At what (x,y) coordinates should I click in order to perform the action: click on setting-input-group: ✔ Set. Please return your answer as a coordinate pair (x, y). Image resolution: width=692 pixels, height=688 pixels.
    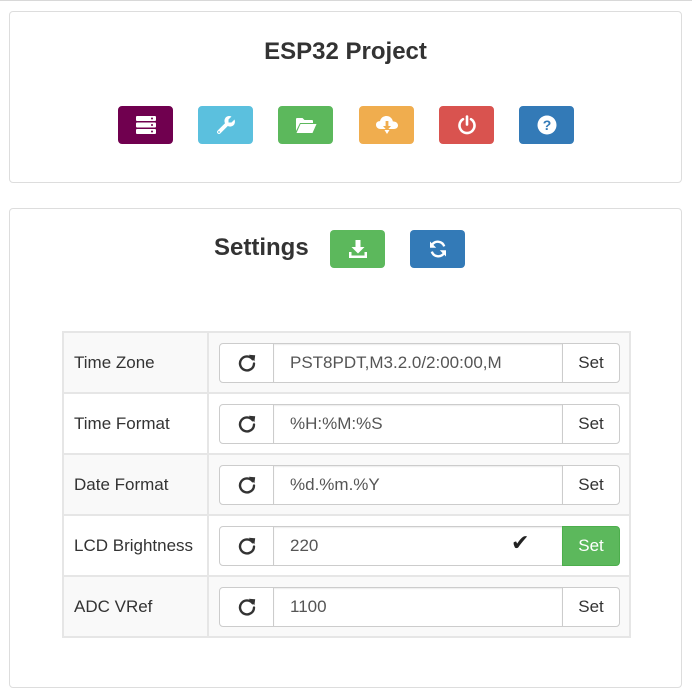
    Looking at the image, I should click on (419, 545).